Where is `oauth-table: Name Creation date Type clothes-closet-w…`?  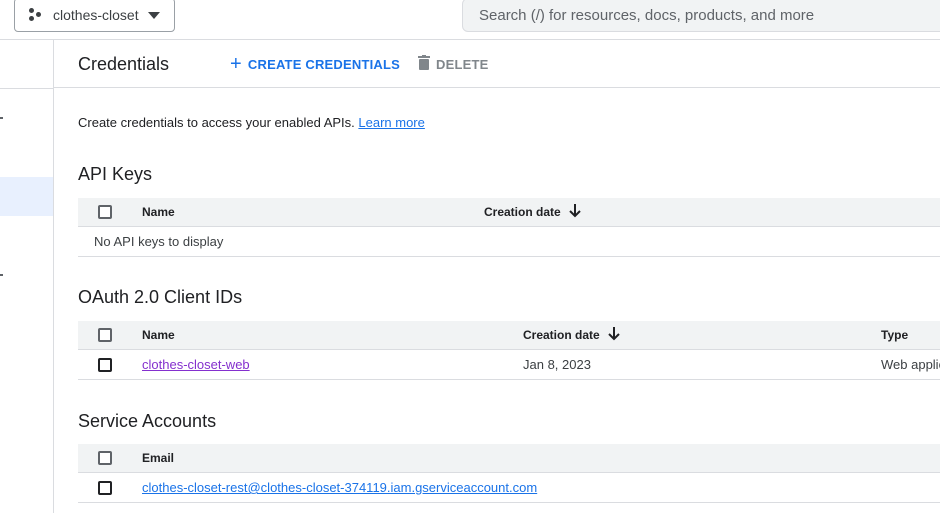 oauth-table: Name Creation date Type clothes-closet-w… is located at coordinates (509, 350).